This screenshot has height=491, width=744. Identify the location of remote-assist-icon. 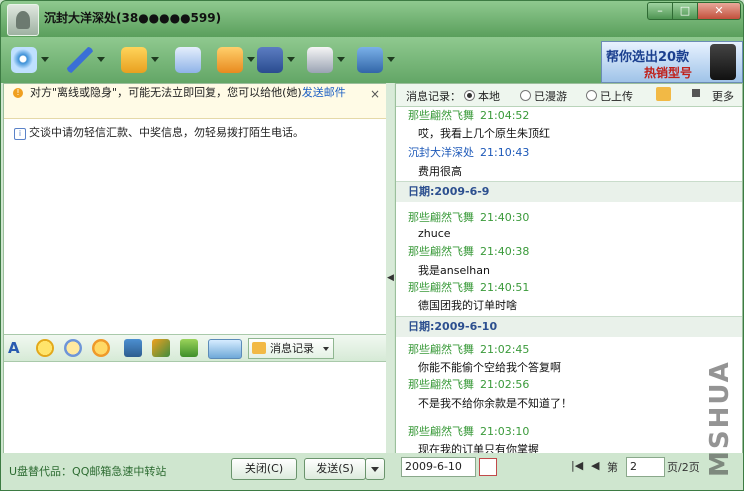
(270, 60).